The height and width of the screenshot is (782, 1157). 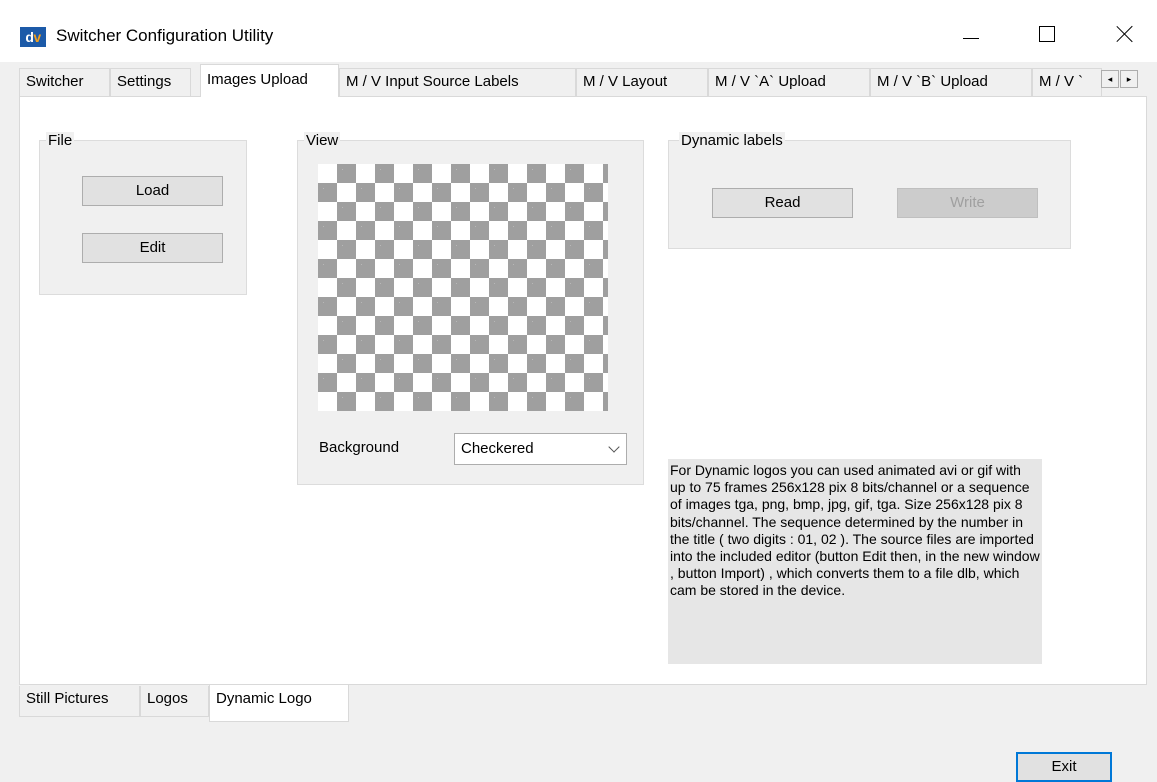 I want to click on tab-mv-overflow: M / V `, so click(x=1067, y=82).